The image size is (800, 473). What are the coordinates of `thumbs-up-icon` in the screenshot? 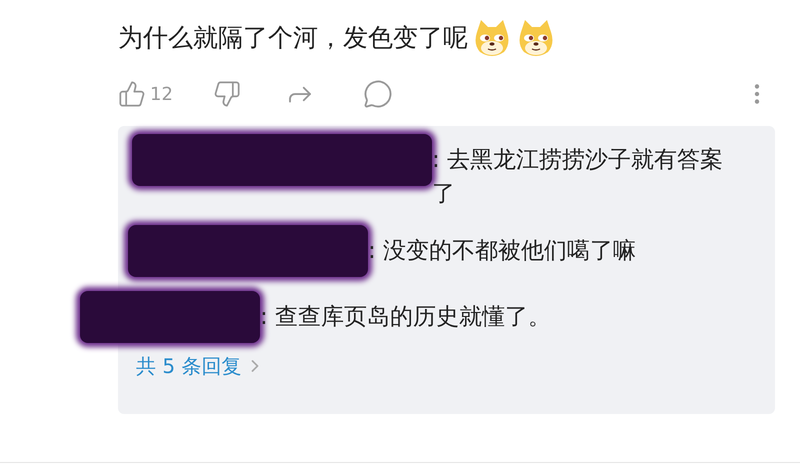 It's located at (132, 94).